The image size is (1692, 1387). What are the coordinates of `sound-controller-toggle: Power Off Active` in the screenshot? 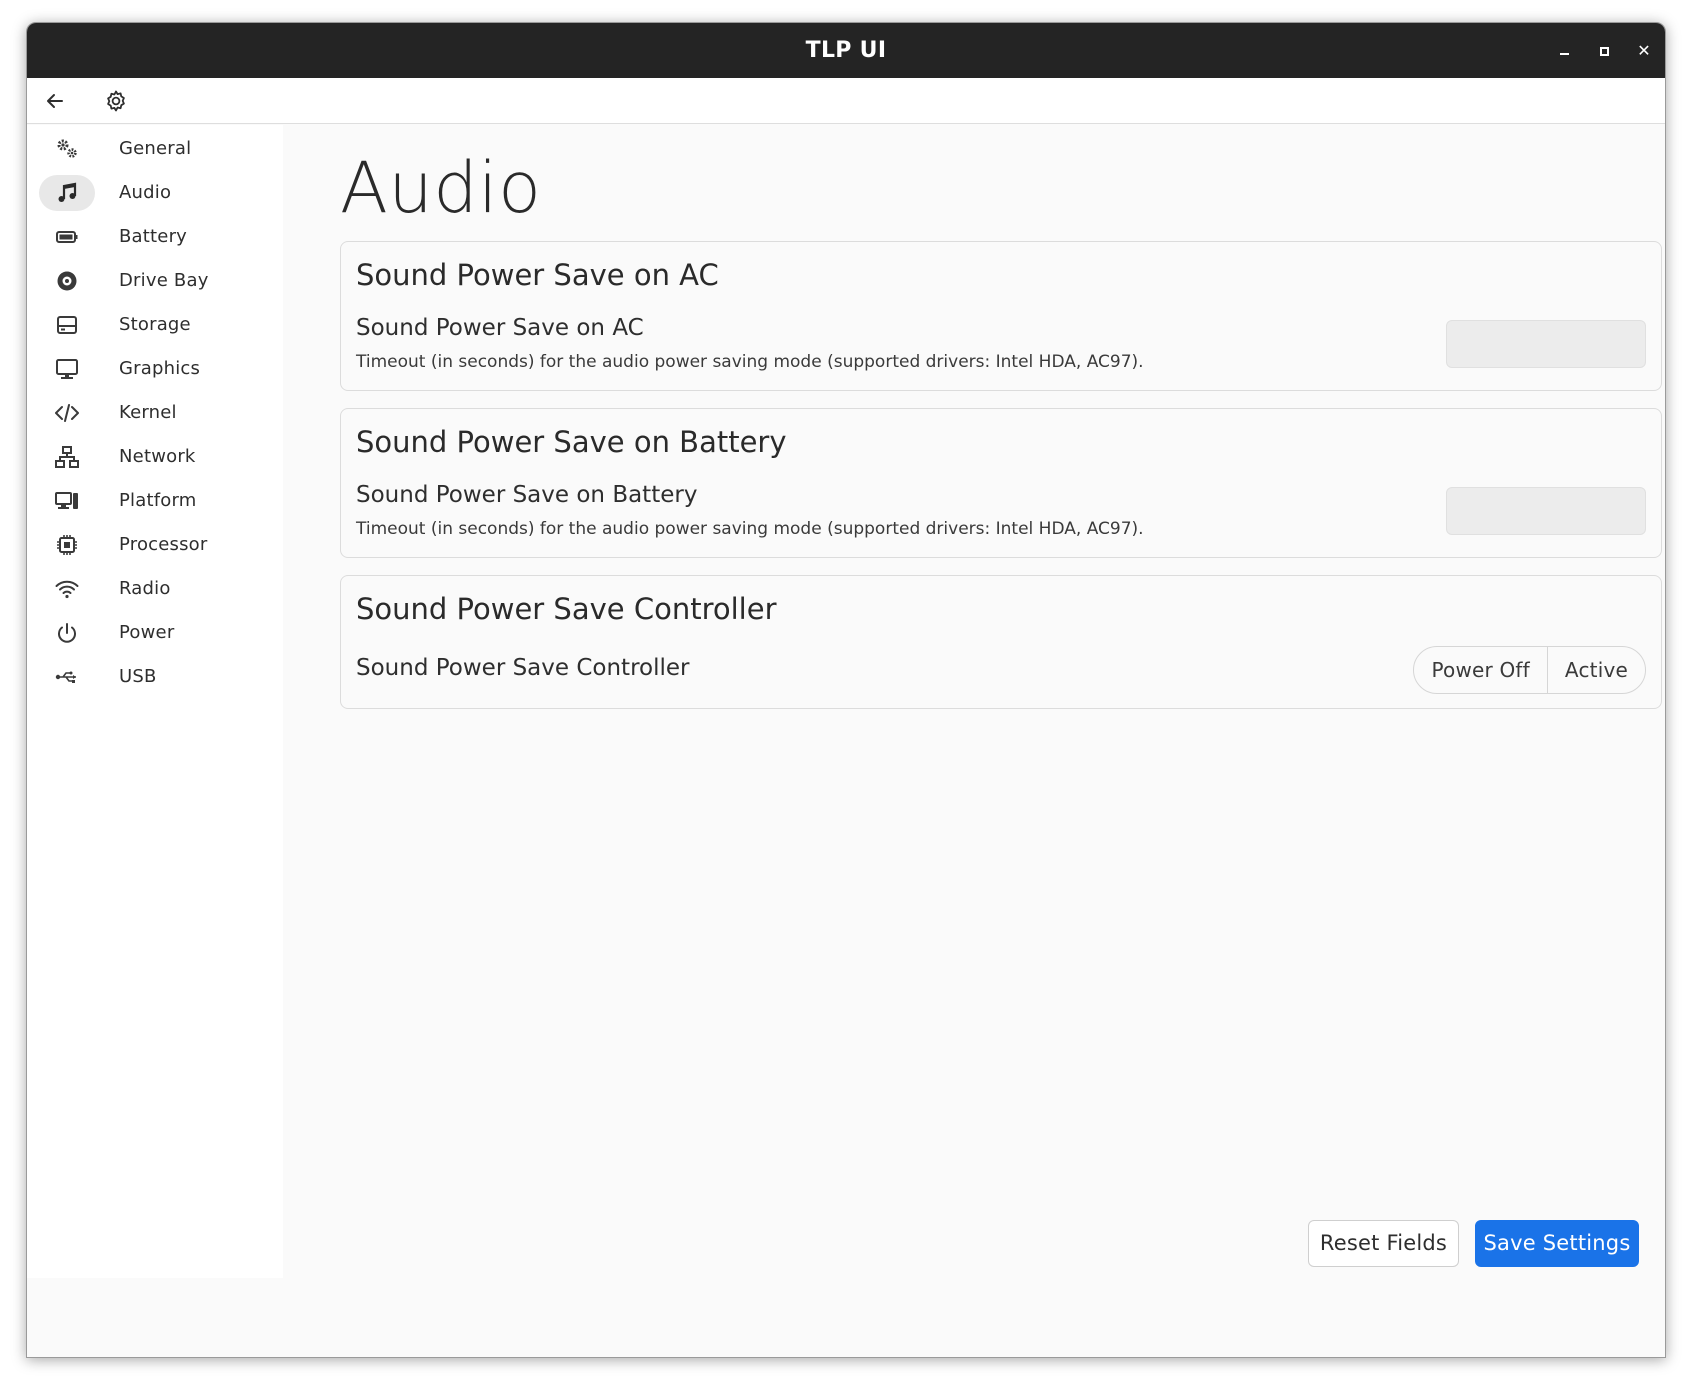 It's located at (1529, 670).